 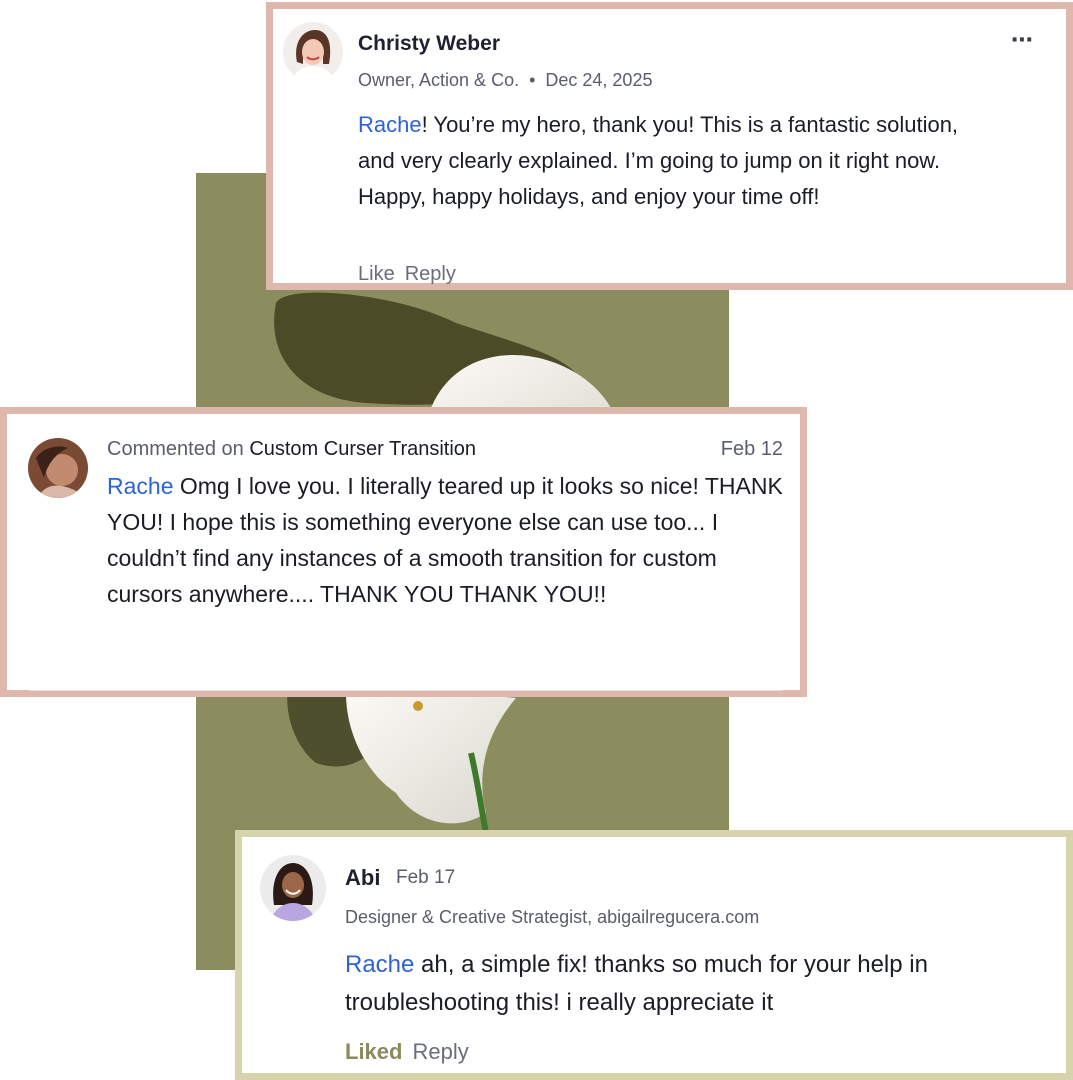 What do you see at coordinates (362, 449) in the screenshot?
I see `post-title-link: Custom Curser Transition` at bounding box center [362, 449].